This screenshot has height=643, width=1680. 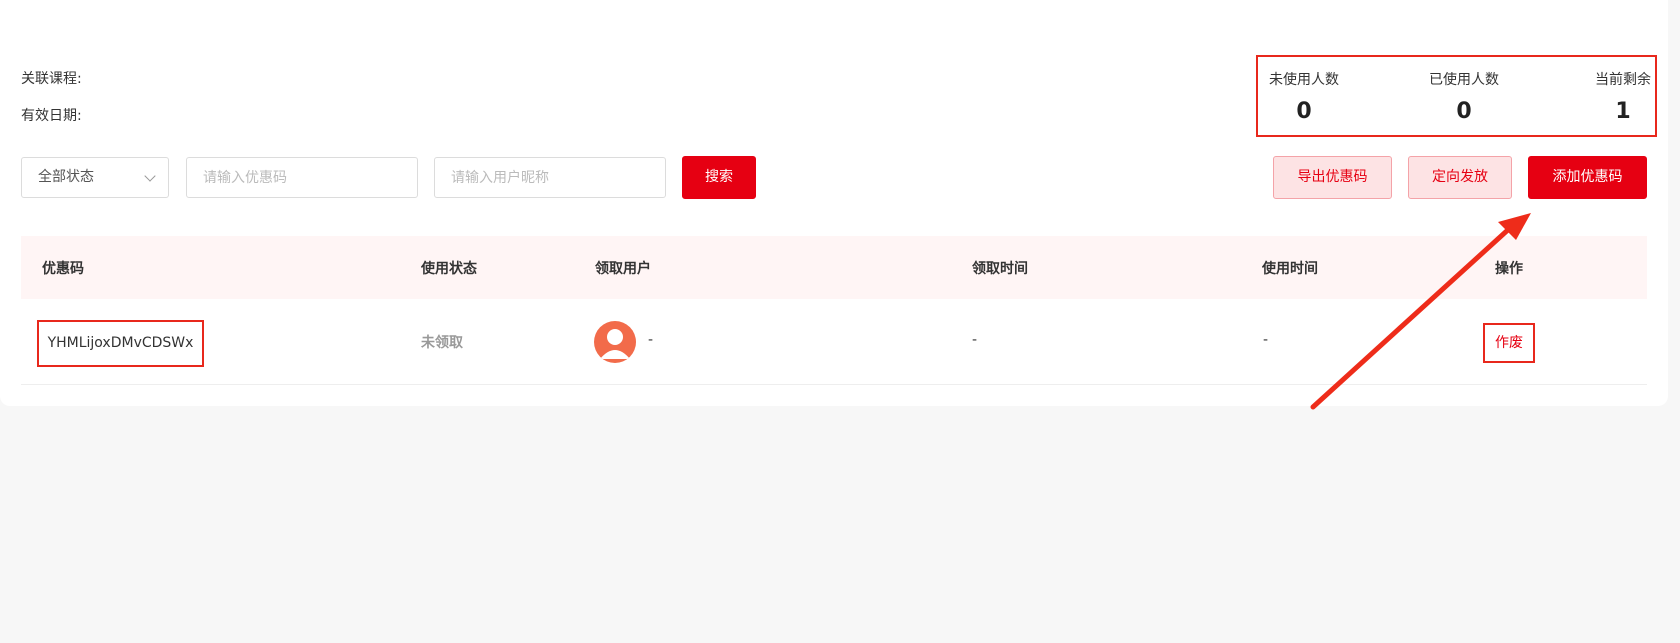 I want to click on header-action: 操作, so click(x=1509, y=269).